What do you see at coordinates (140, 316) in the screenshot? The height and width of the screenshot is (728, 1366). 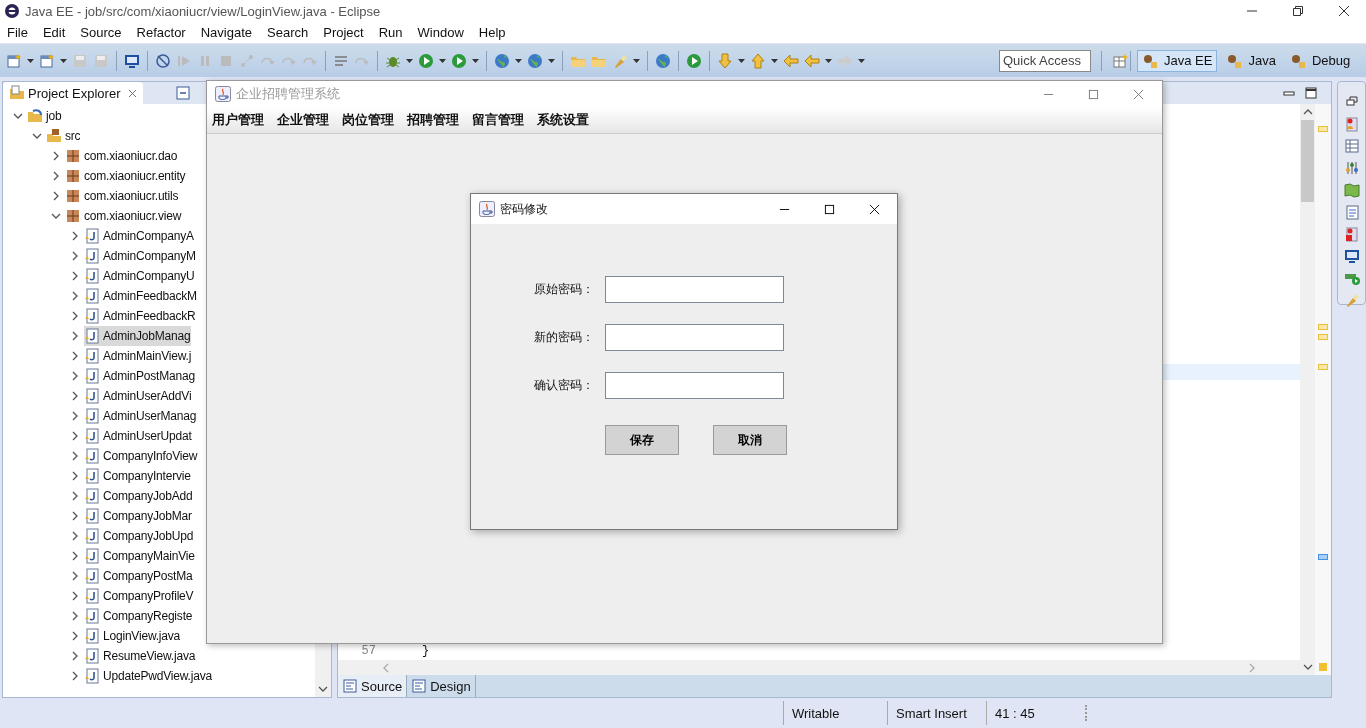 I see `tree-item: AdminFeedbackR` at bounding box center [140, 316].